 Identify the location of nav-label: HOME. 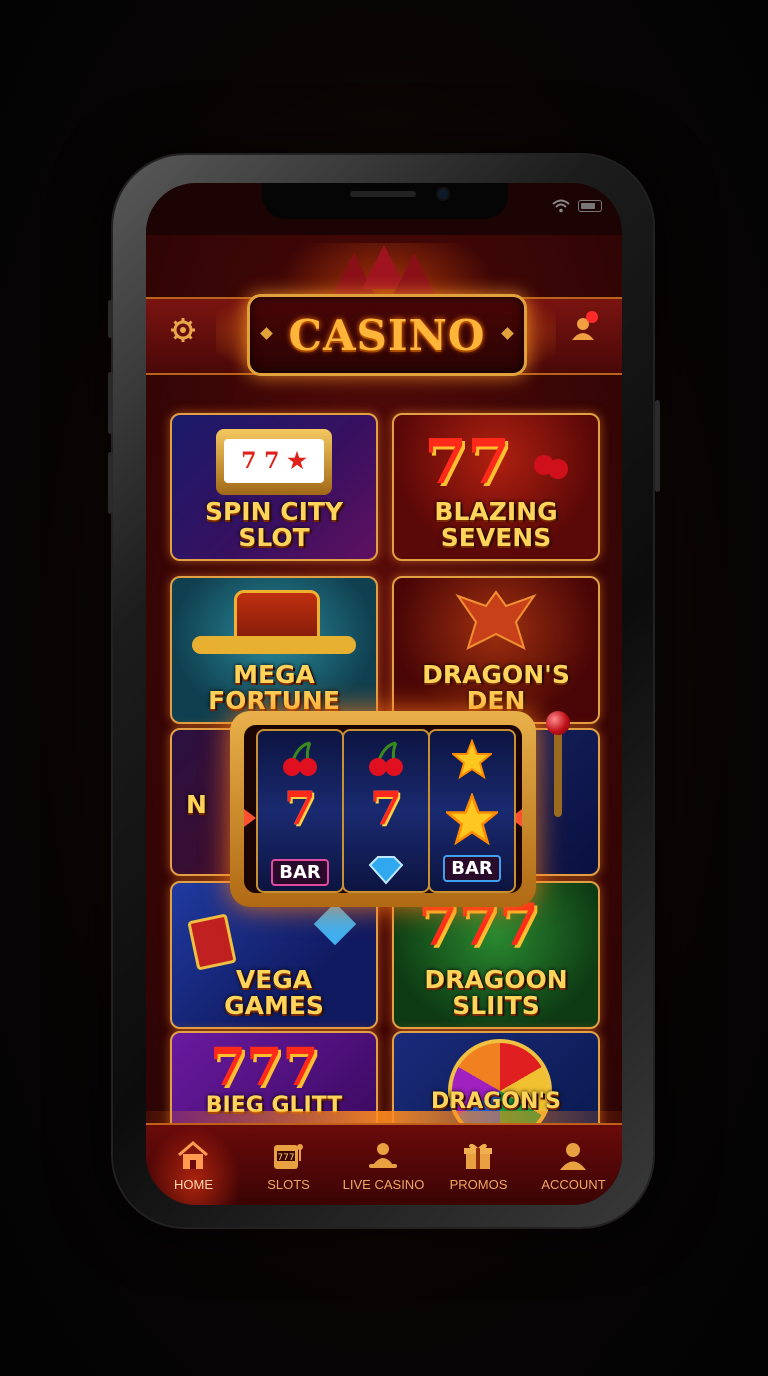
(193, 1184).